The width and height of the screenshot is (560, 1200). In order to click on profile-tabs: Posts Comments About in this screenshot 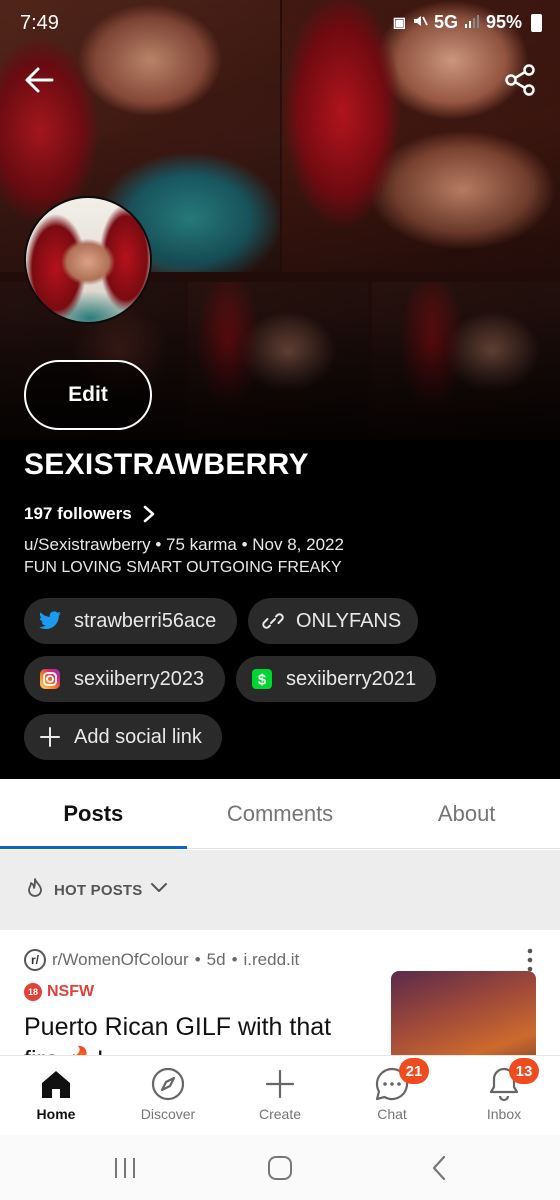, I will do `click(280, 814)`.